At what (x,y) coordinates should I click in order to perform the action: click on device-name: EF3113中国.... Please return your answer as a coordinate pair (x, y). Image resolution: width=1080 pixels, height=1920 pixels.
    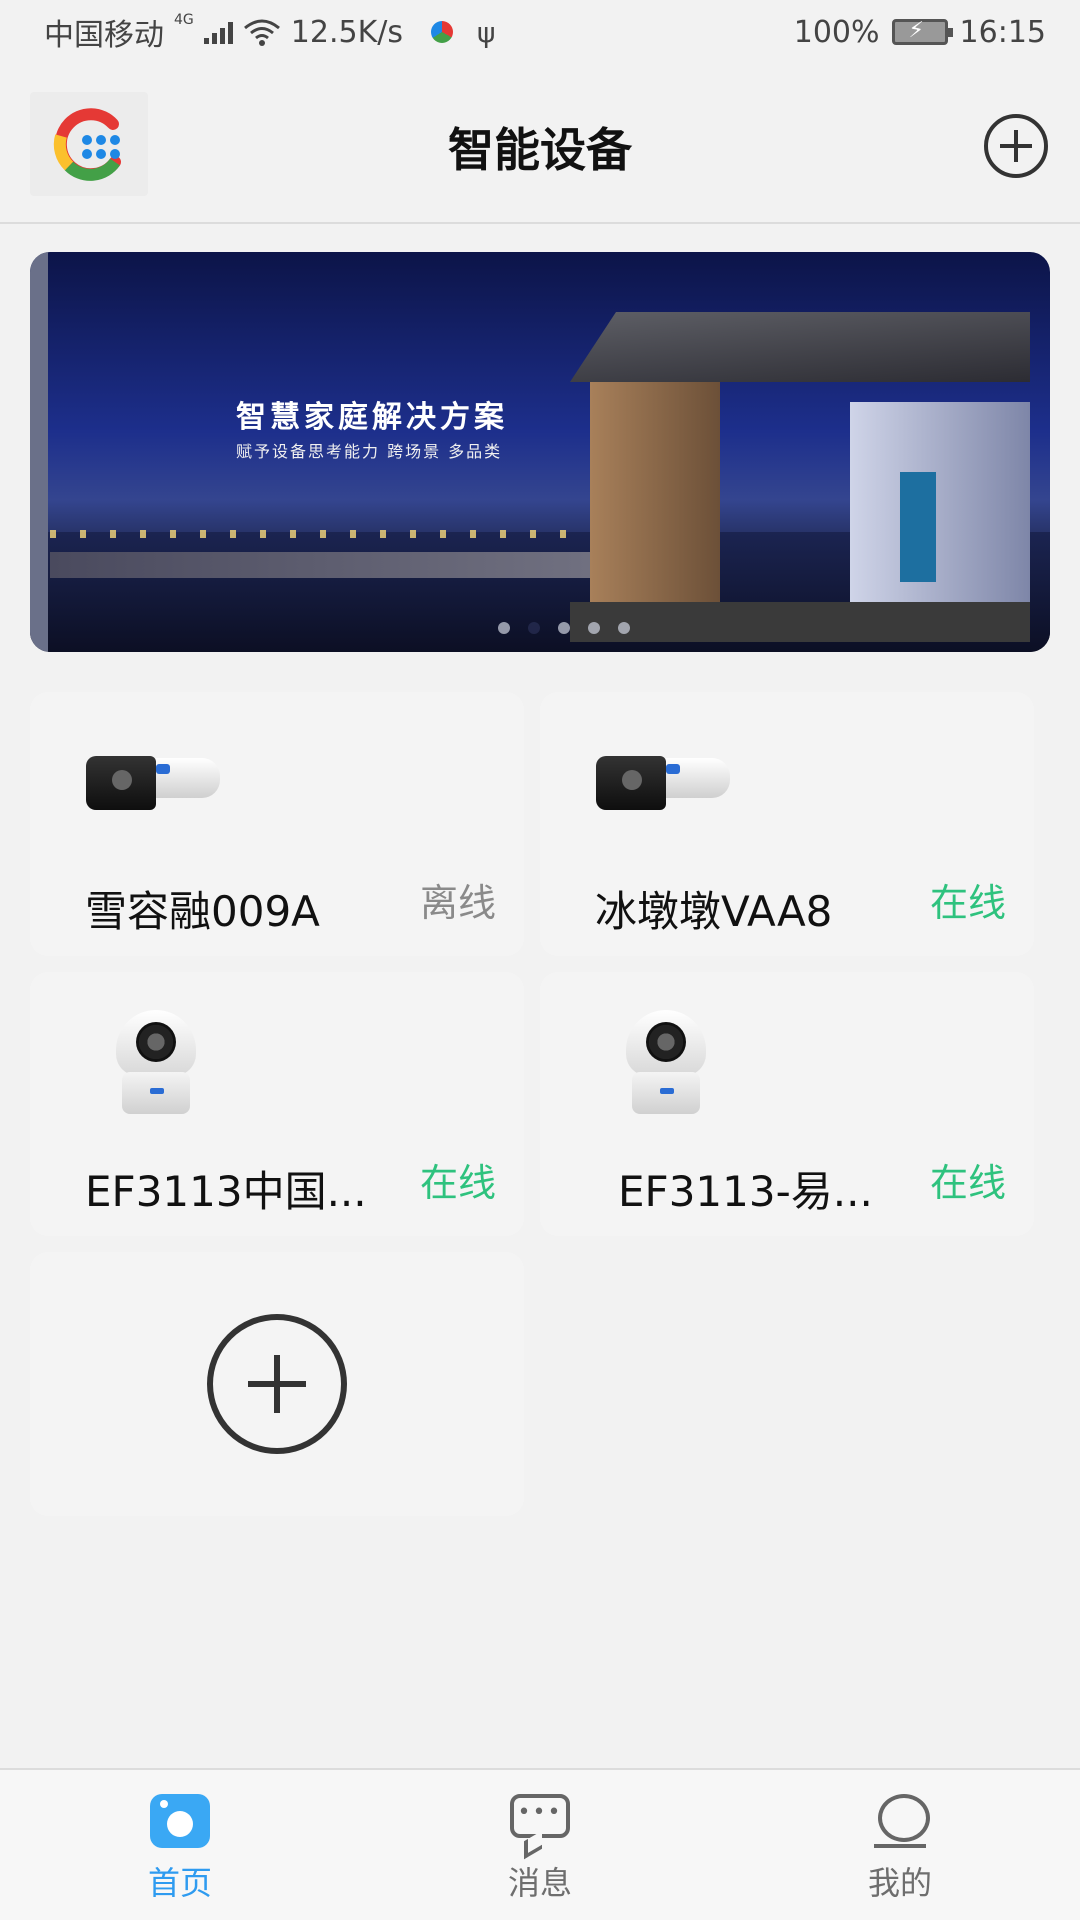
    Looking at the image, I should click on (226, 1191).